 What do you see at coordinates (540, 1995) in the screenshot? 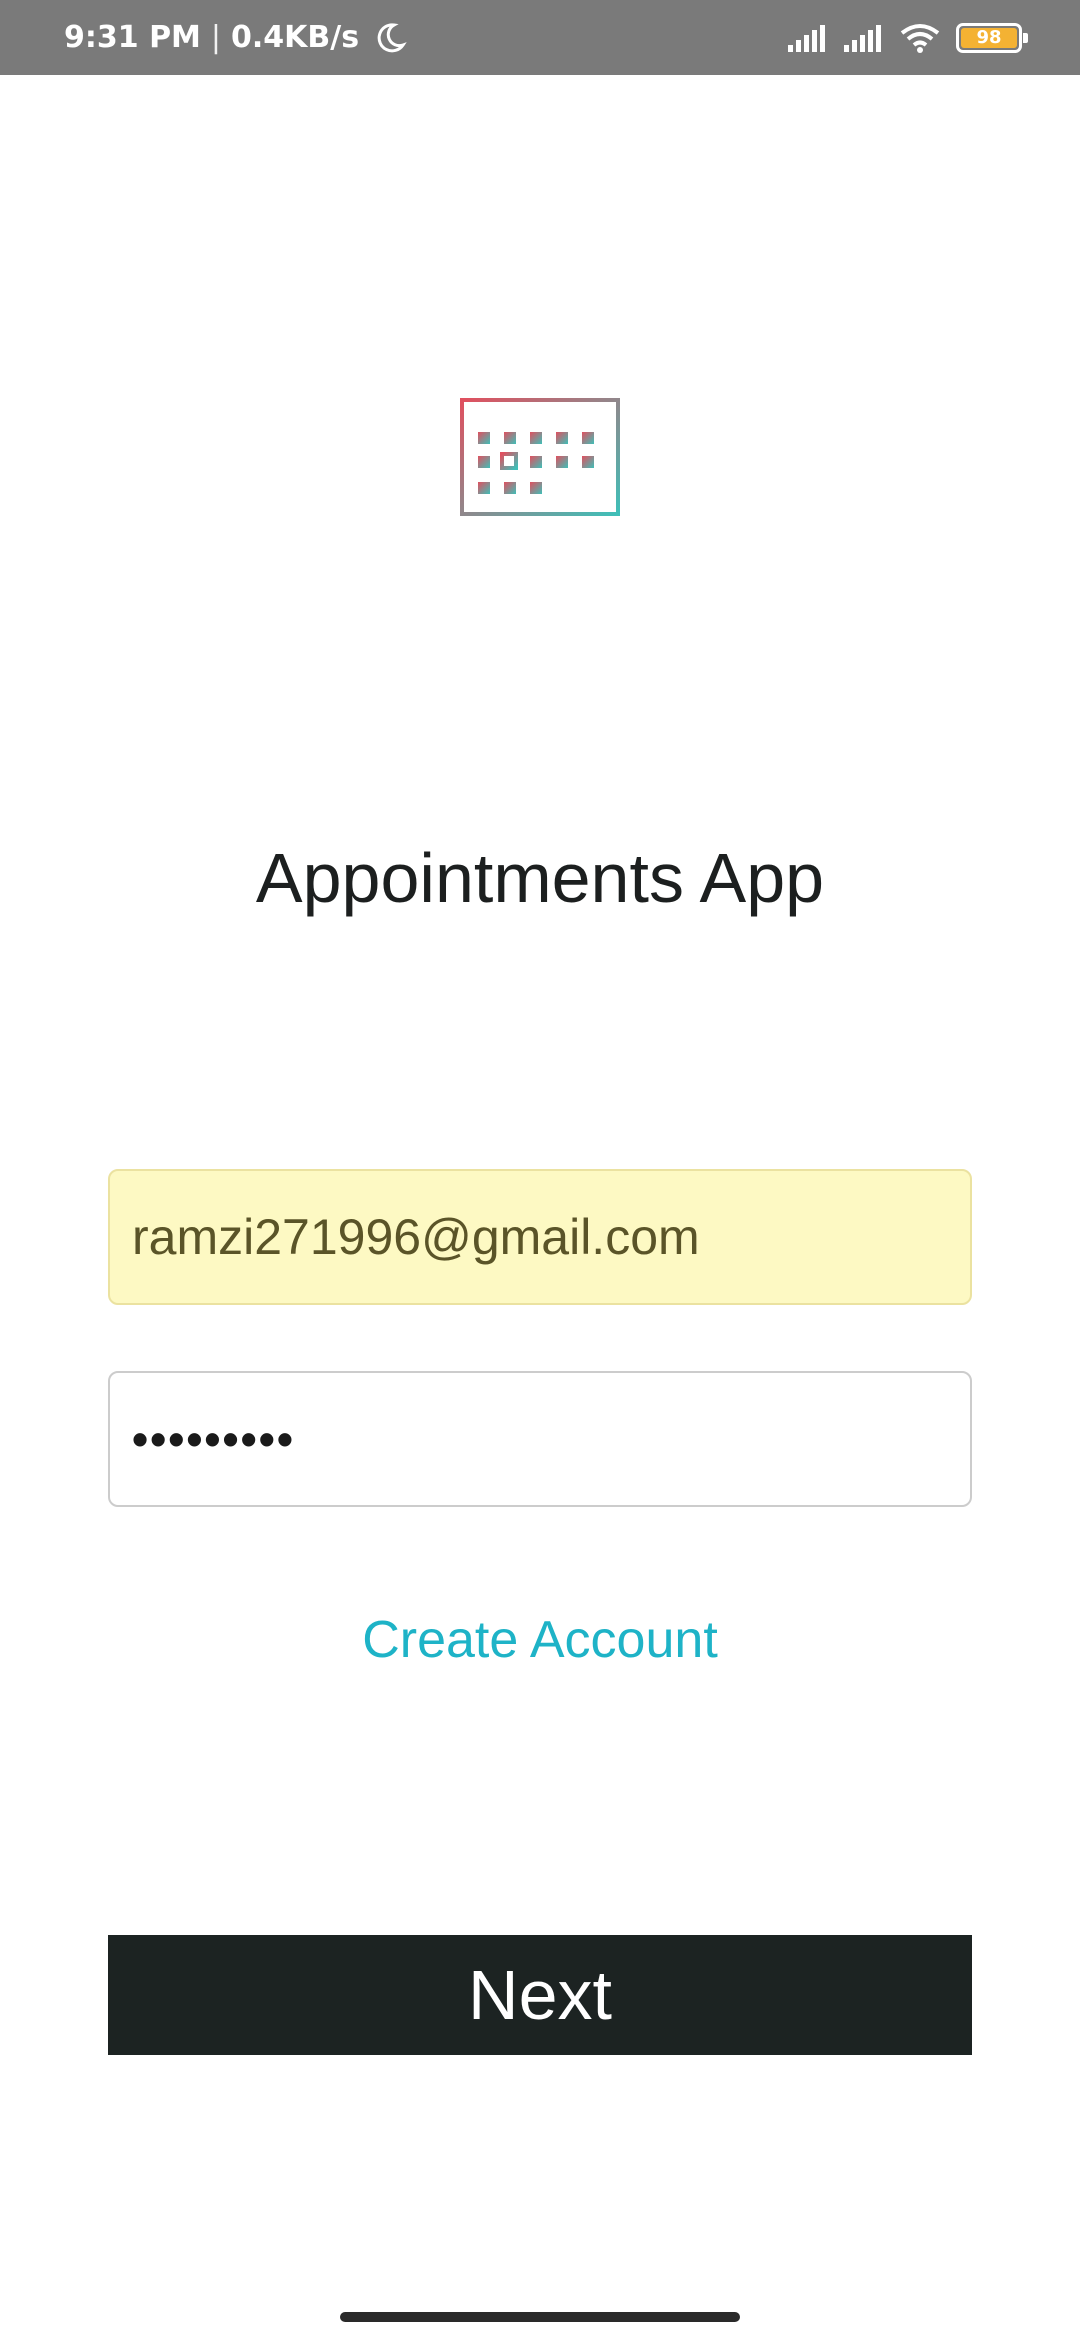
I see `next-button: Next` at bounding box center [540, 1995].